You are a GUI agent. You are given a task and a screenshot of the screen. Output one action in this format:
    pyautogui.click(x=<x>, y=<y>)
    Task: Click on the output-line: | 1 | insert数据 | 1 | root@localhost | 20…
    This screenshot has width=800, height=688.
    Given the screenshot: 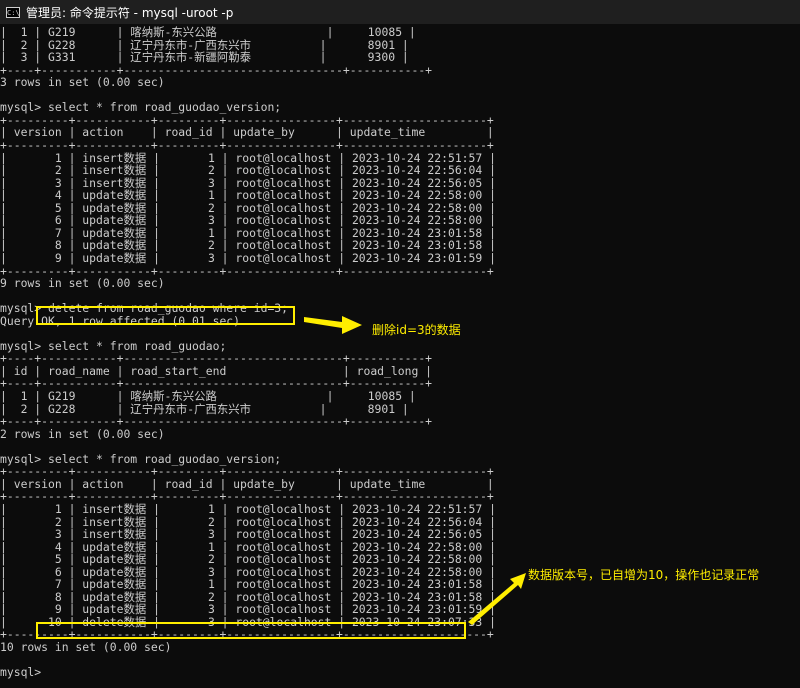 What is the action you would take?
    pyautogui.click(x=248, y=508)
    